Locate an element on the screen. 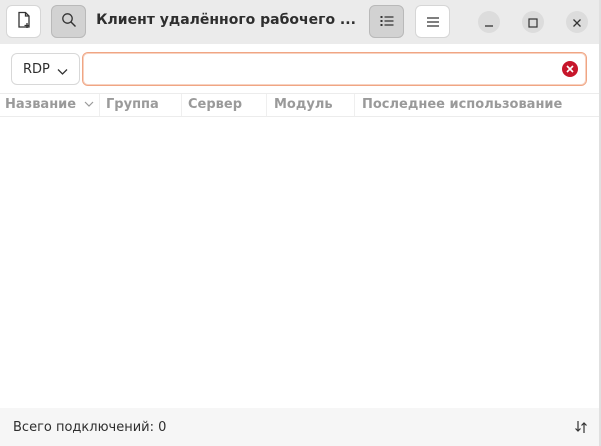  column-header-plugin: Модуль is located at coordinates (303, 104).